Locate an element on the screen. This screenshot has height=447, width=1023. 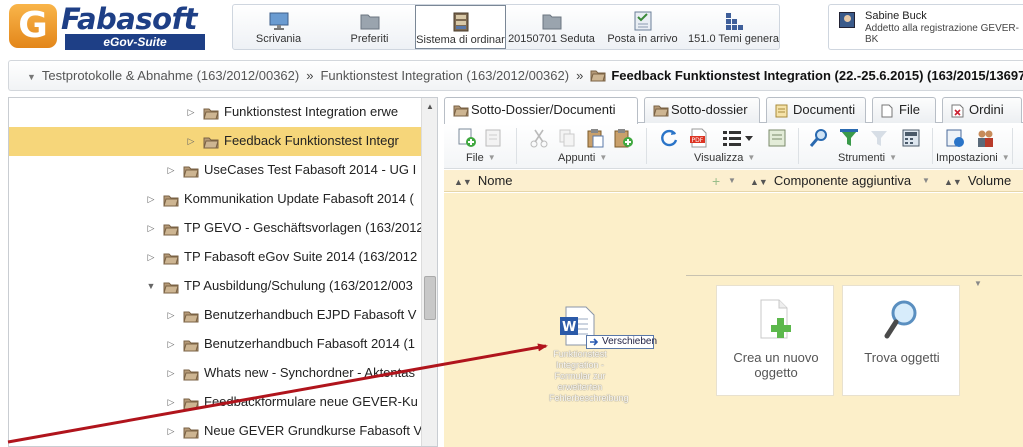
column-volume: ▲▼ Volume is located at coordinates (977, 180).